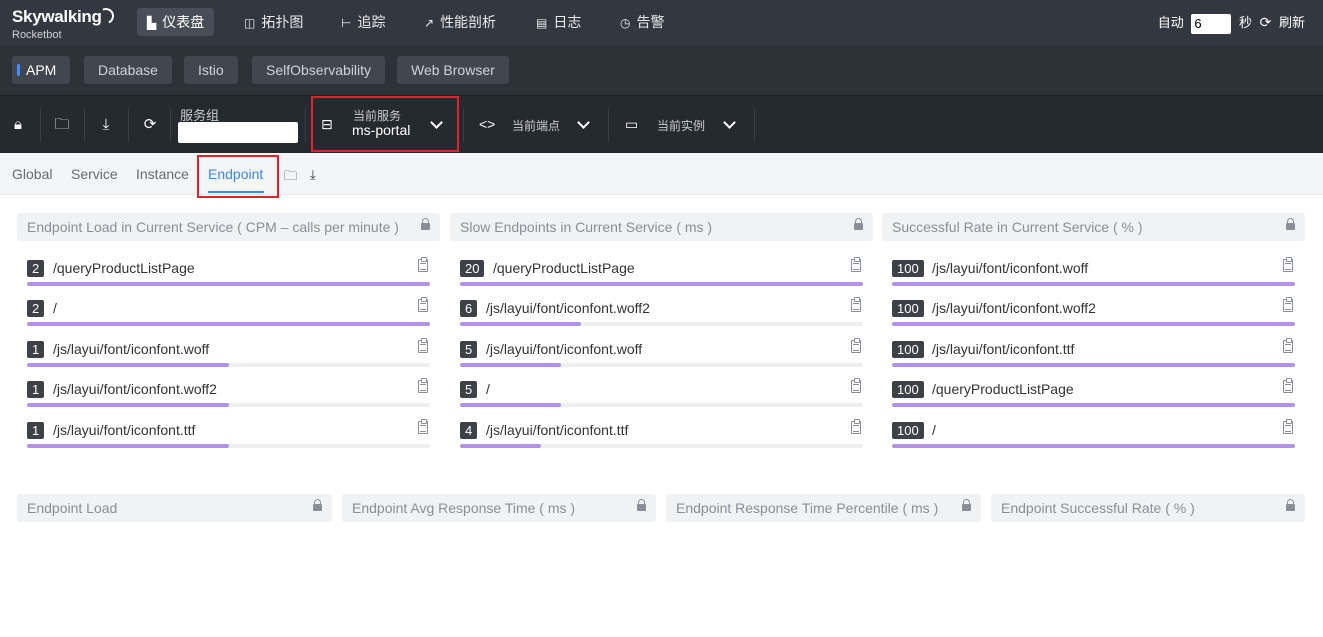 The image size is (1323, 637). I want to click on list-item: 1/js/layui/font/iconfont.woff2, so click(228, 398).